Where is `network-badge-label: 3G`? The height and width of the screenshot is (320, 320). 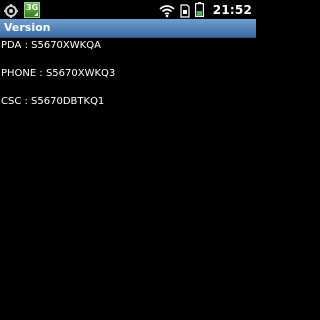 network-badge-label: 3G is located at coordinates (32, 7).